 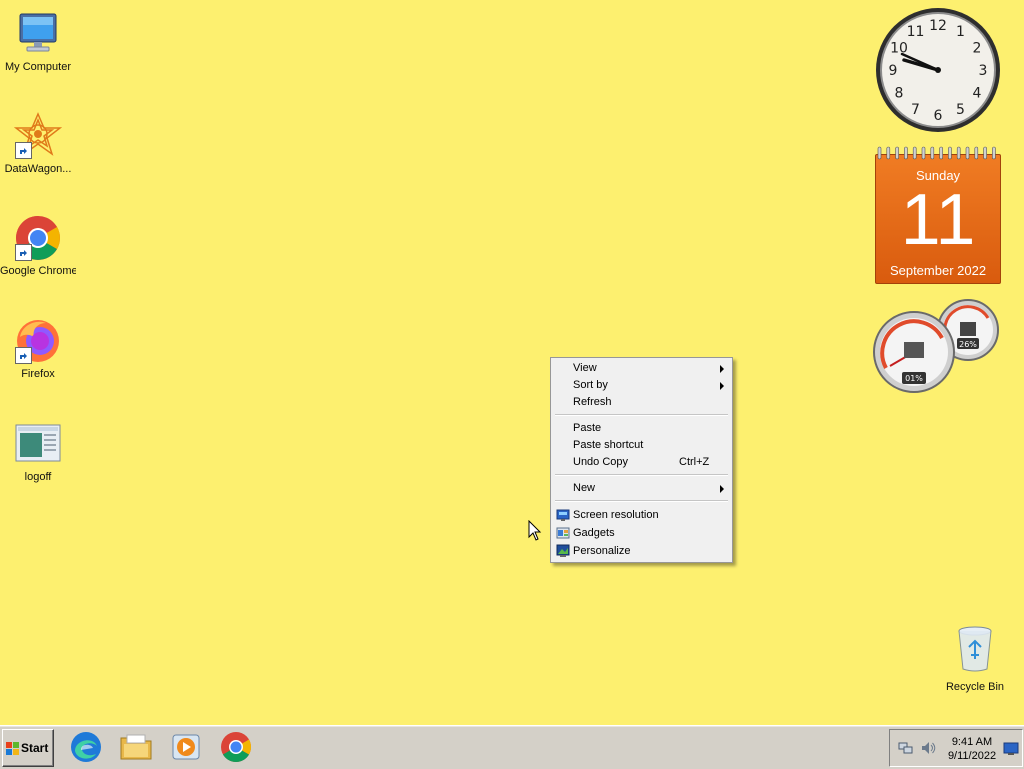 What do you see at coordinates (38, 67) in the screenshot?
I see `desktop-icon-label: My Computer` at bounding box center [38, 67].